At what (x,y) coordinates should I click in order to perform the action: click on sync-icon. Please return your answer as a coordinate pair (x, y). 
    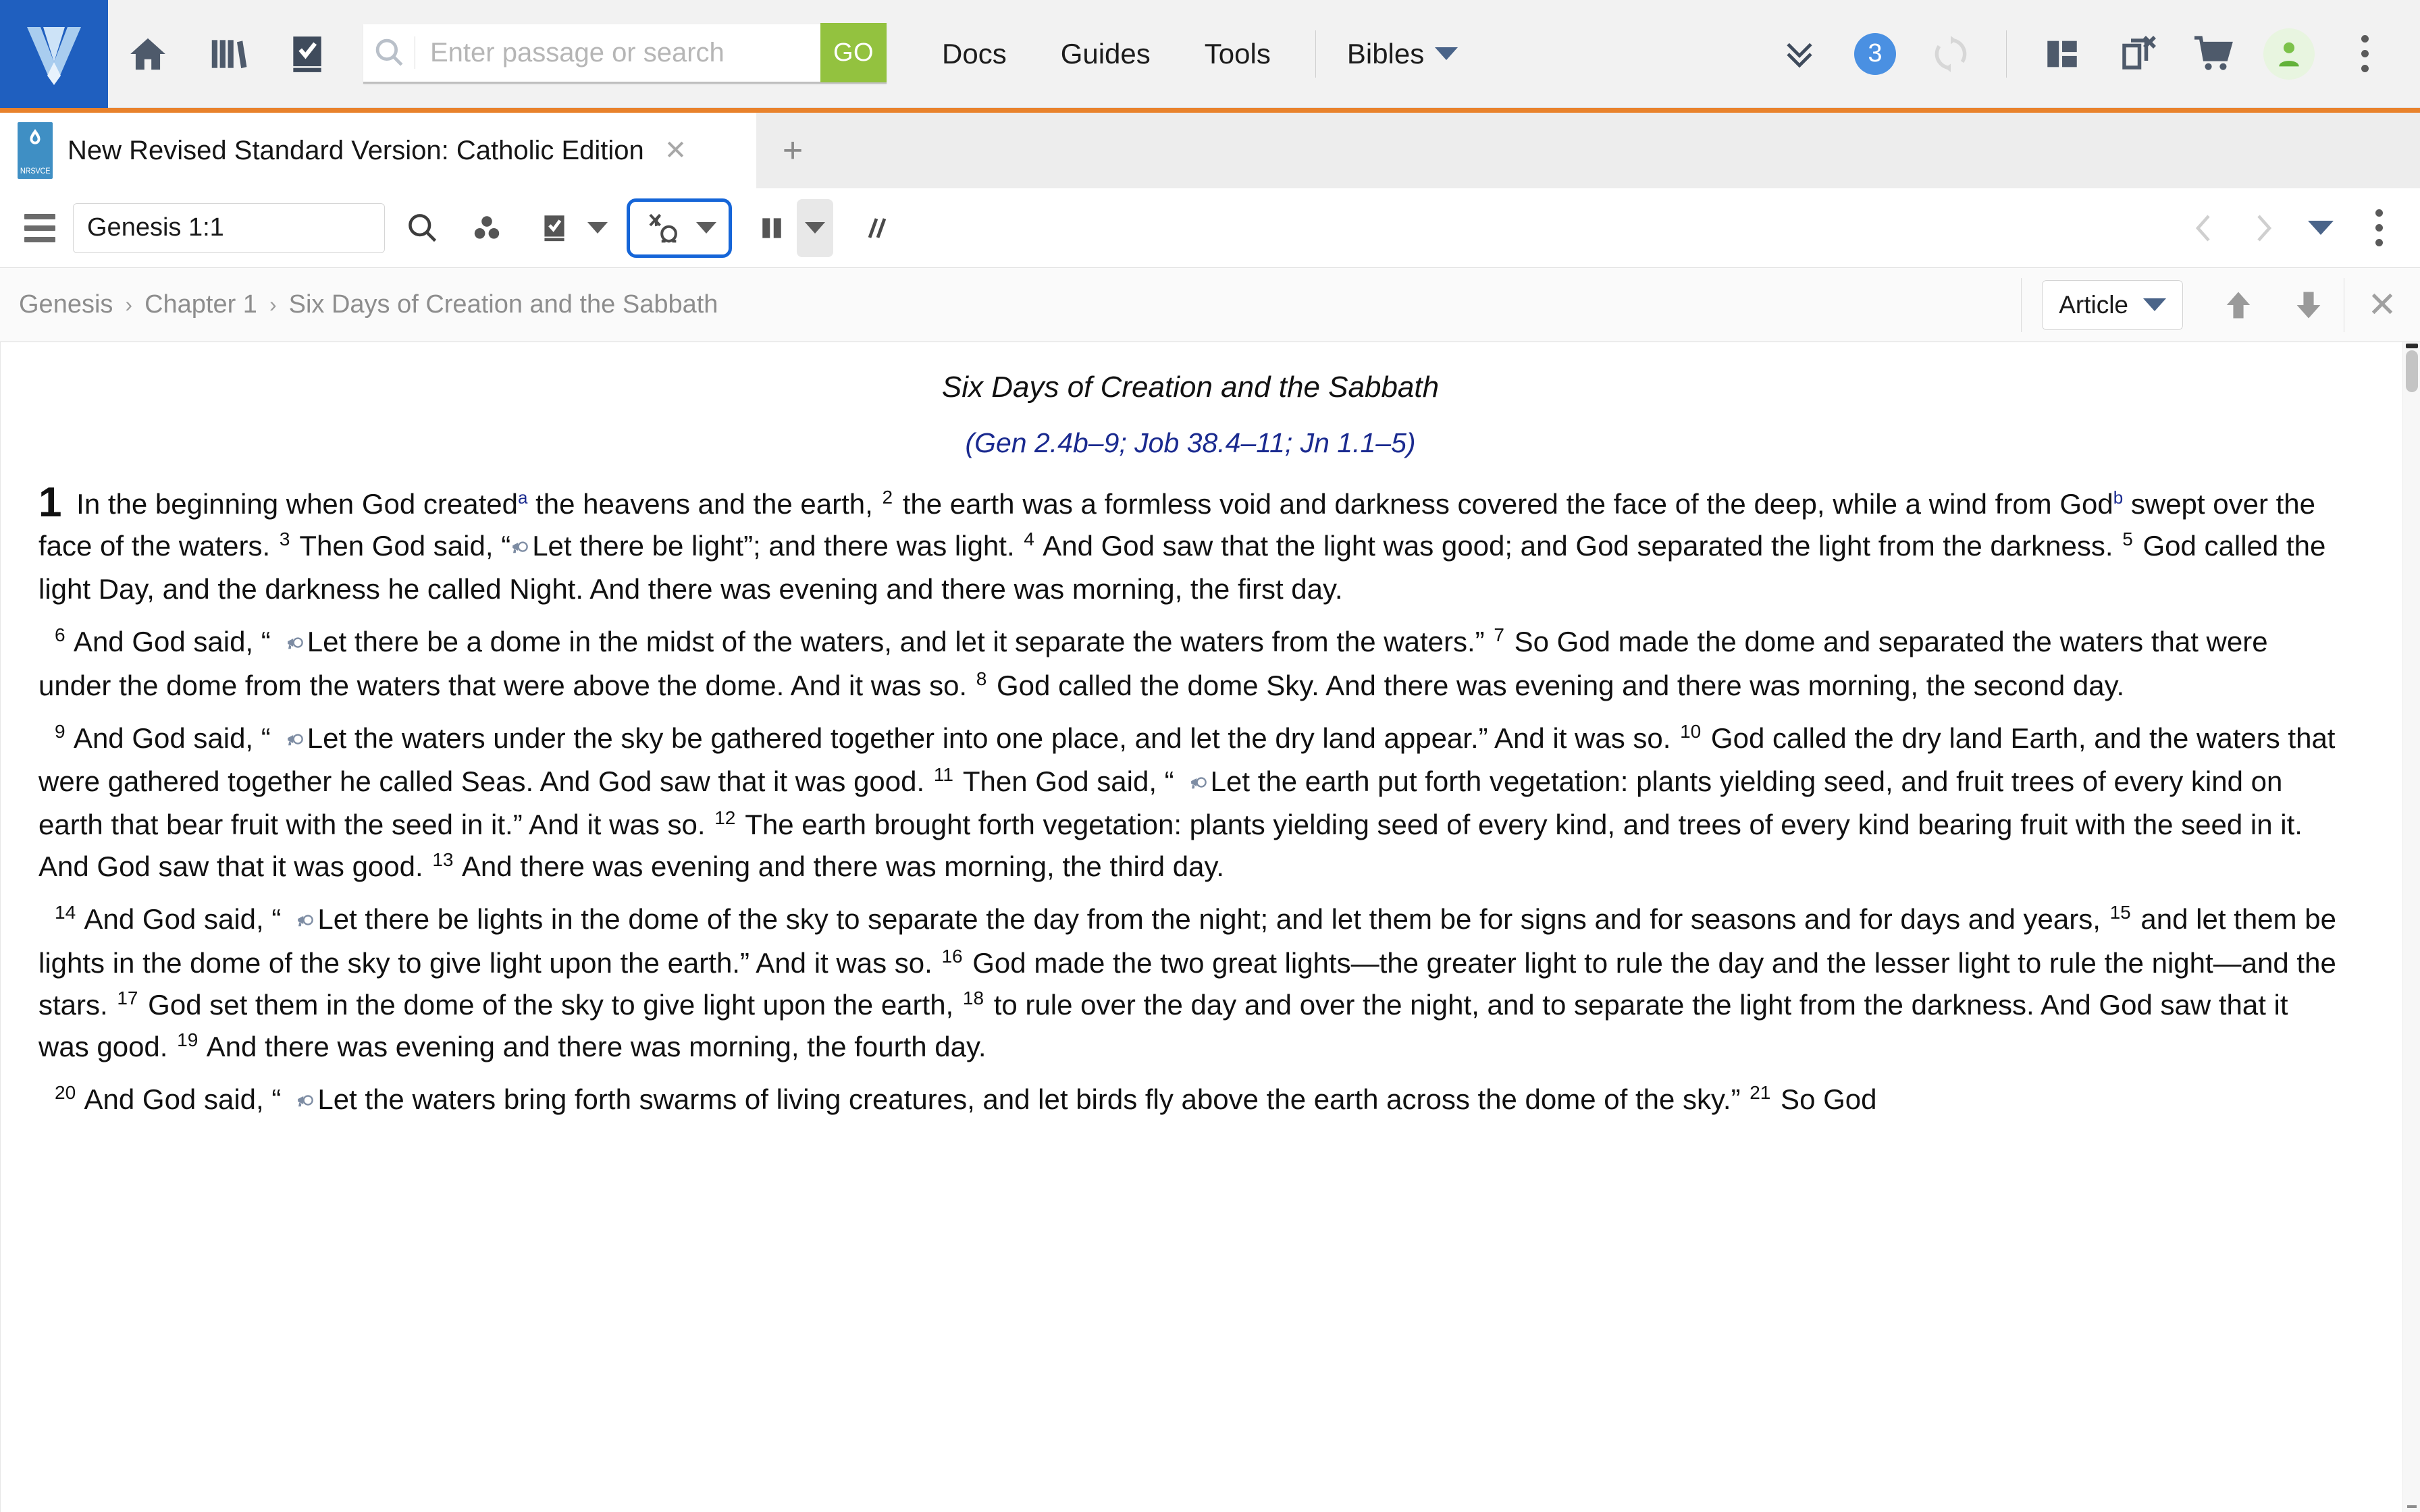
    Looking at the image, I should click on (1951, 54).